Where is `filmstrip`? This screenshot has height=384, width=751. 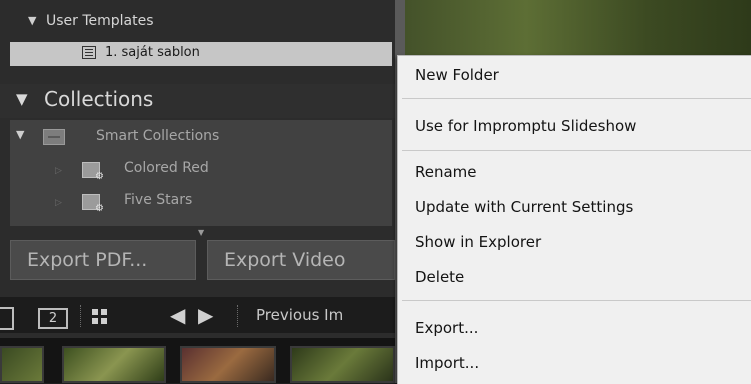
filmstrip is located at coordinates (197, 360).